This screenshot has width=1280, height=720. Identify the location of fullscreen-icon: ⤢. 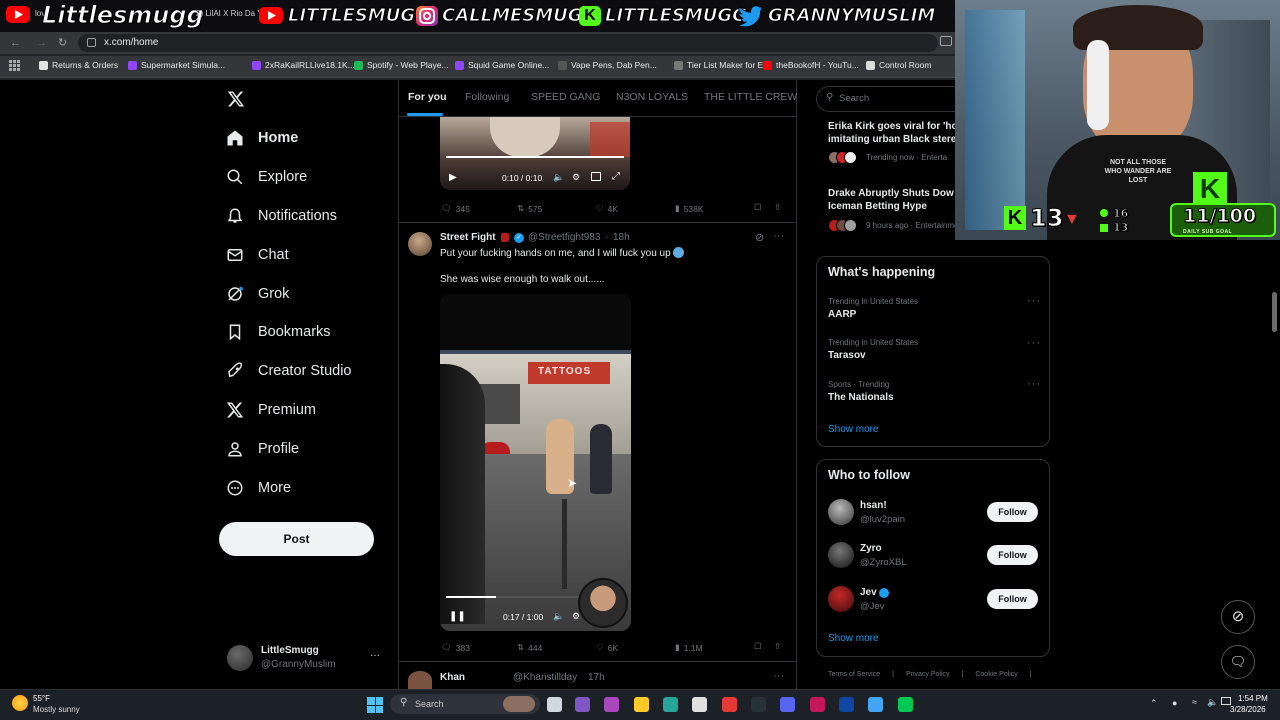
(616, 176).